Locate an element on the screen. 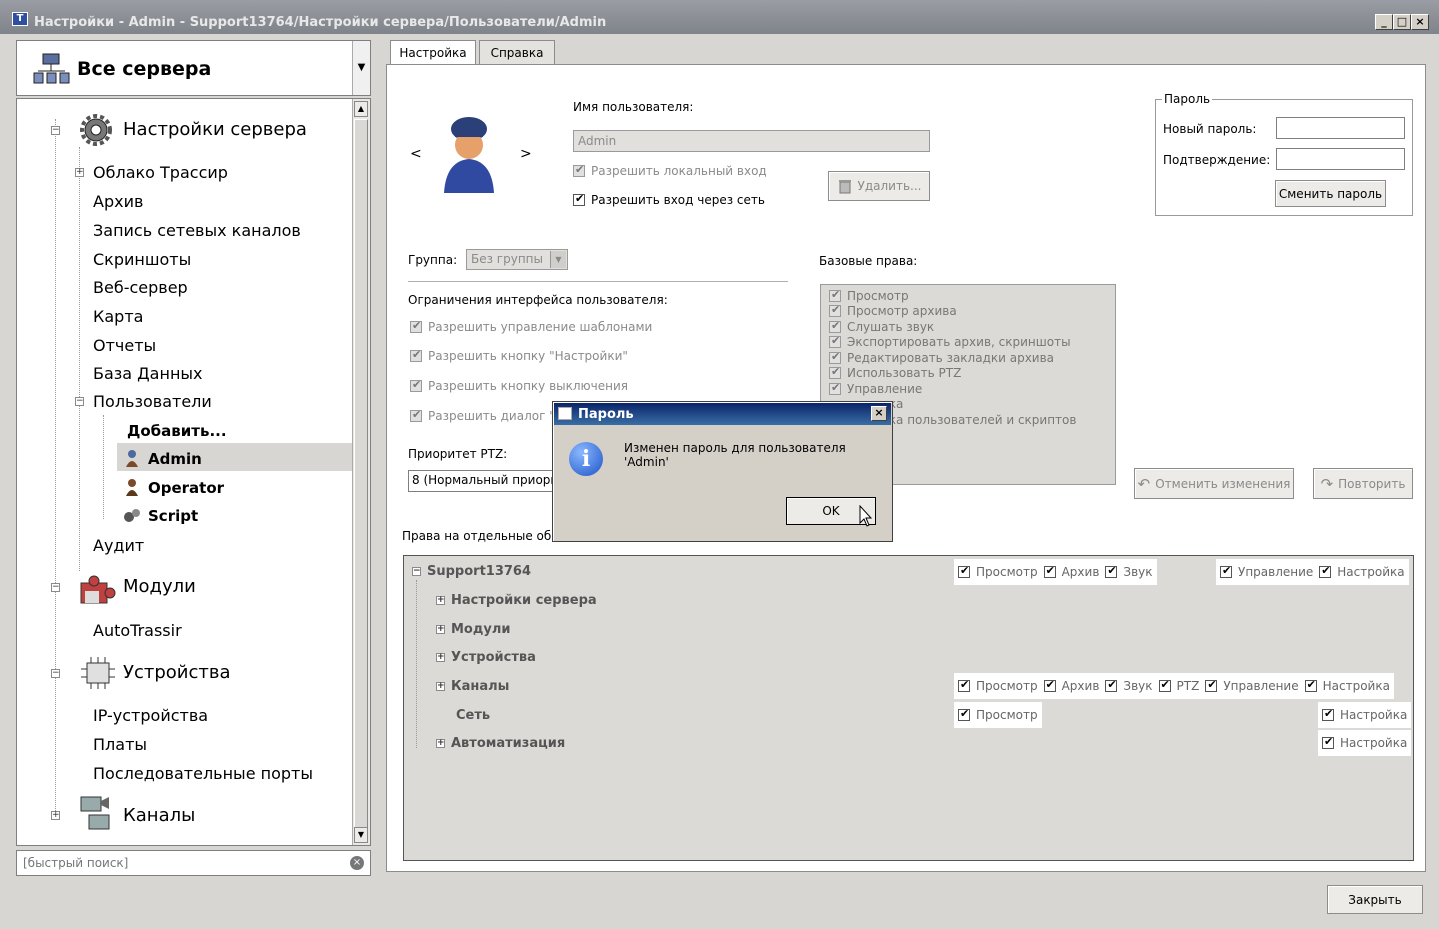 The height and width of the screenshot is (929, 1439). tree-item-cloud: Облако Трассир is located at coordinates (160, 172).